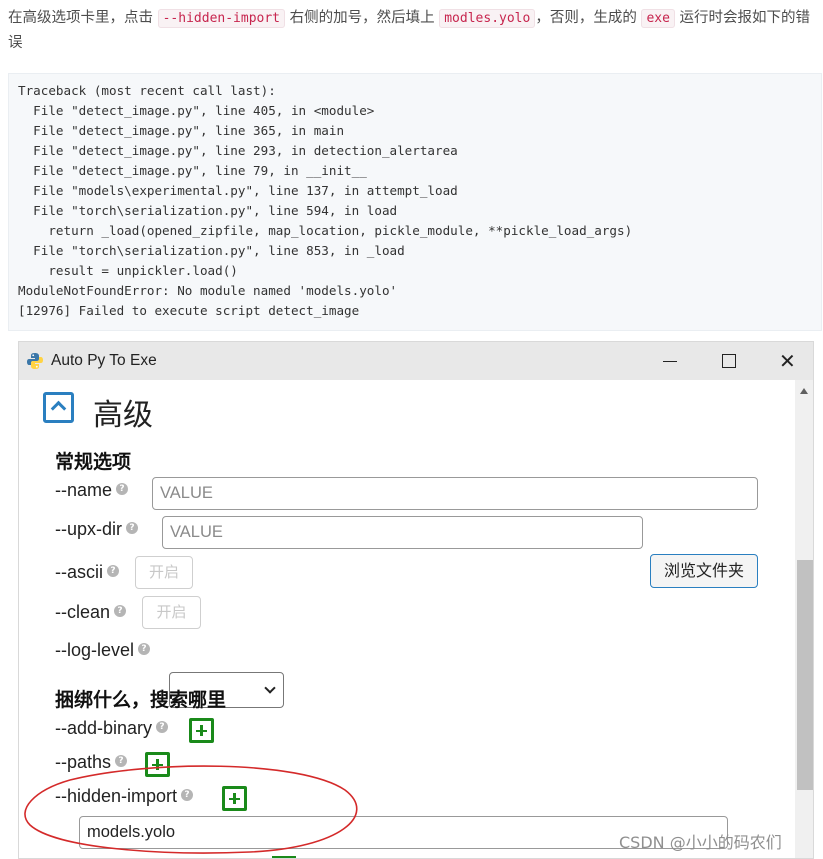 Image resolution: width=823 pixels, height=859 pixels. What do you see at coordinates (221, 18) in the screenshot?
I see `inline-code-hidden-import: --hidden-import` at bounding box center [221, 18].